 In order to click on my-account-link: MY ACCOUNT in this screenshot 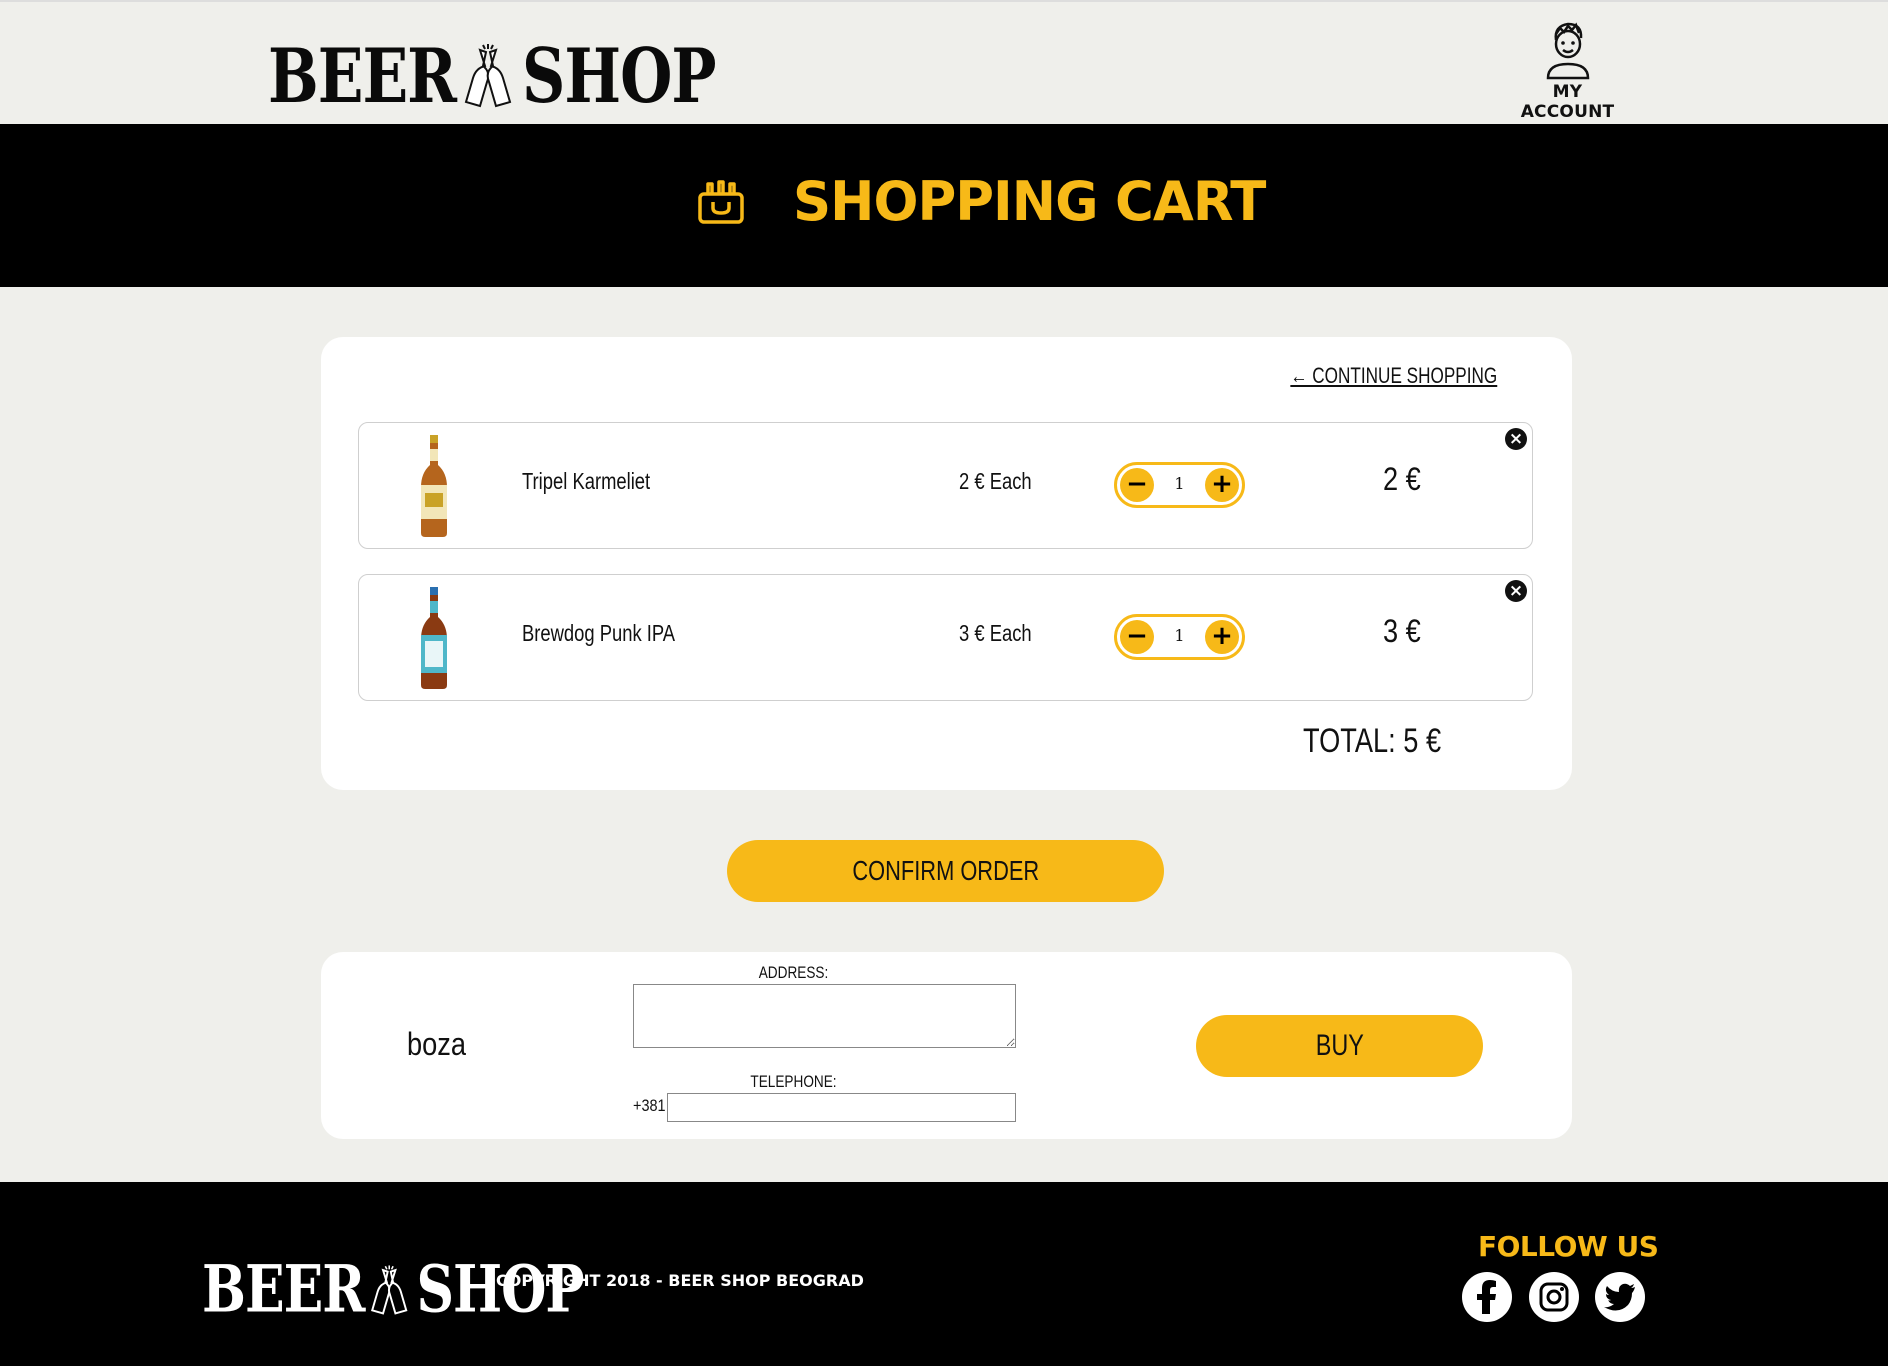, I will do `click(1567, 71)`.